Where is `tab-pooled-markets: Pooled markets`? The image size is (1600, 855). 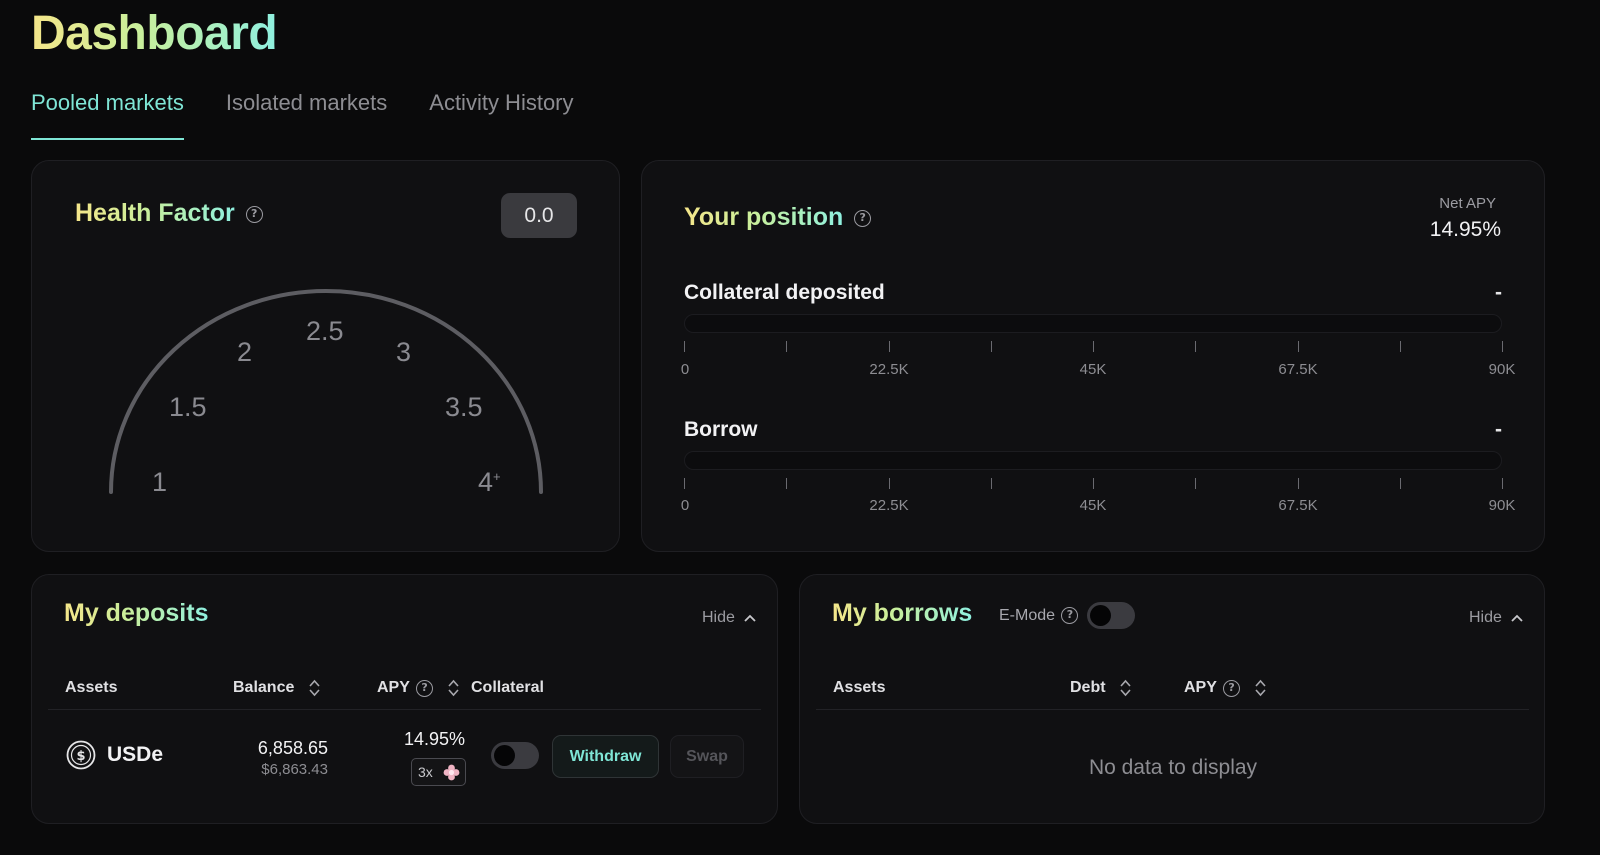
tab-pooled-markets: Pooled markets is located at coordinates (107, 114).